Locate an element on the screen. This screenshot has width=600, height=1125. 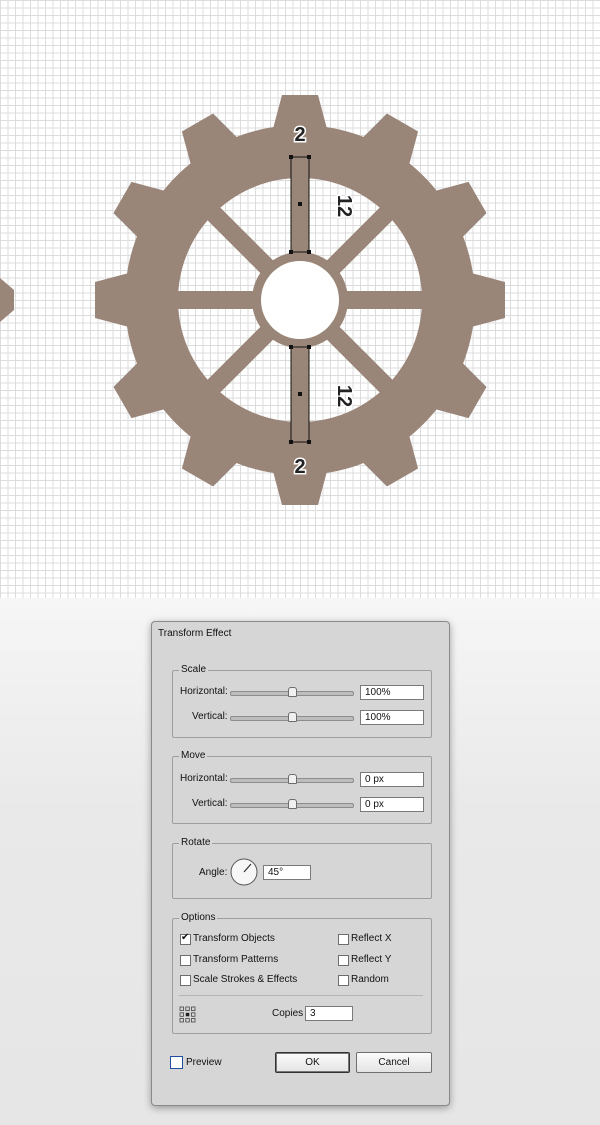
scale-vertical-slider is located at coordinates (292, 717).